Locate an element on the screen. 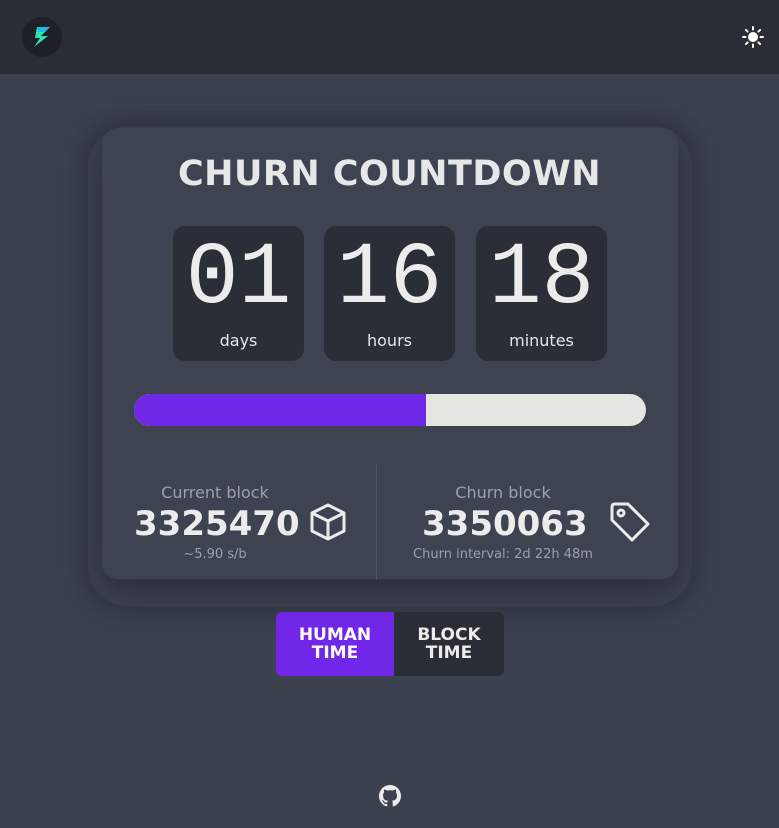 The width and height of the screenshot is (779, 828). days-box: 01 days is located at coordinates (238, 293).